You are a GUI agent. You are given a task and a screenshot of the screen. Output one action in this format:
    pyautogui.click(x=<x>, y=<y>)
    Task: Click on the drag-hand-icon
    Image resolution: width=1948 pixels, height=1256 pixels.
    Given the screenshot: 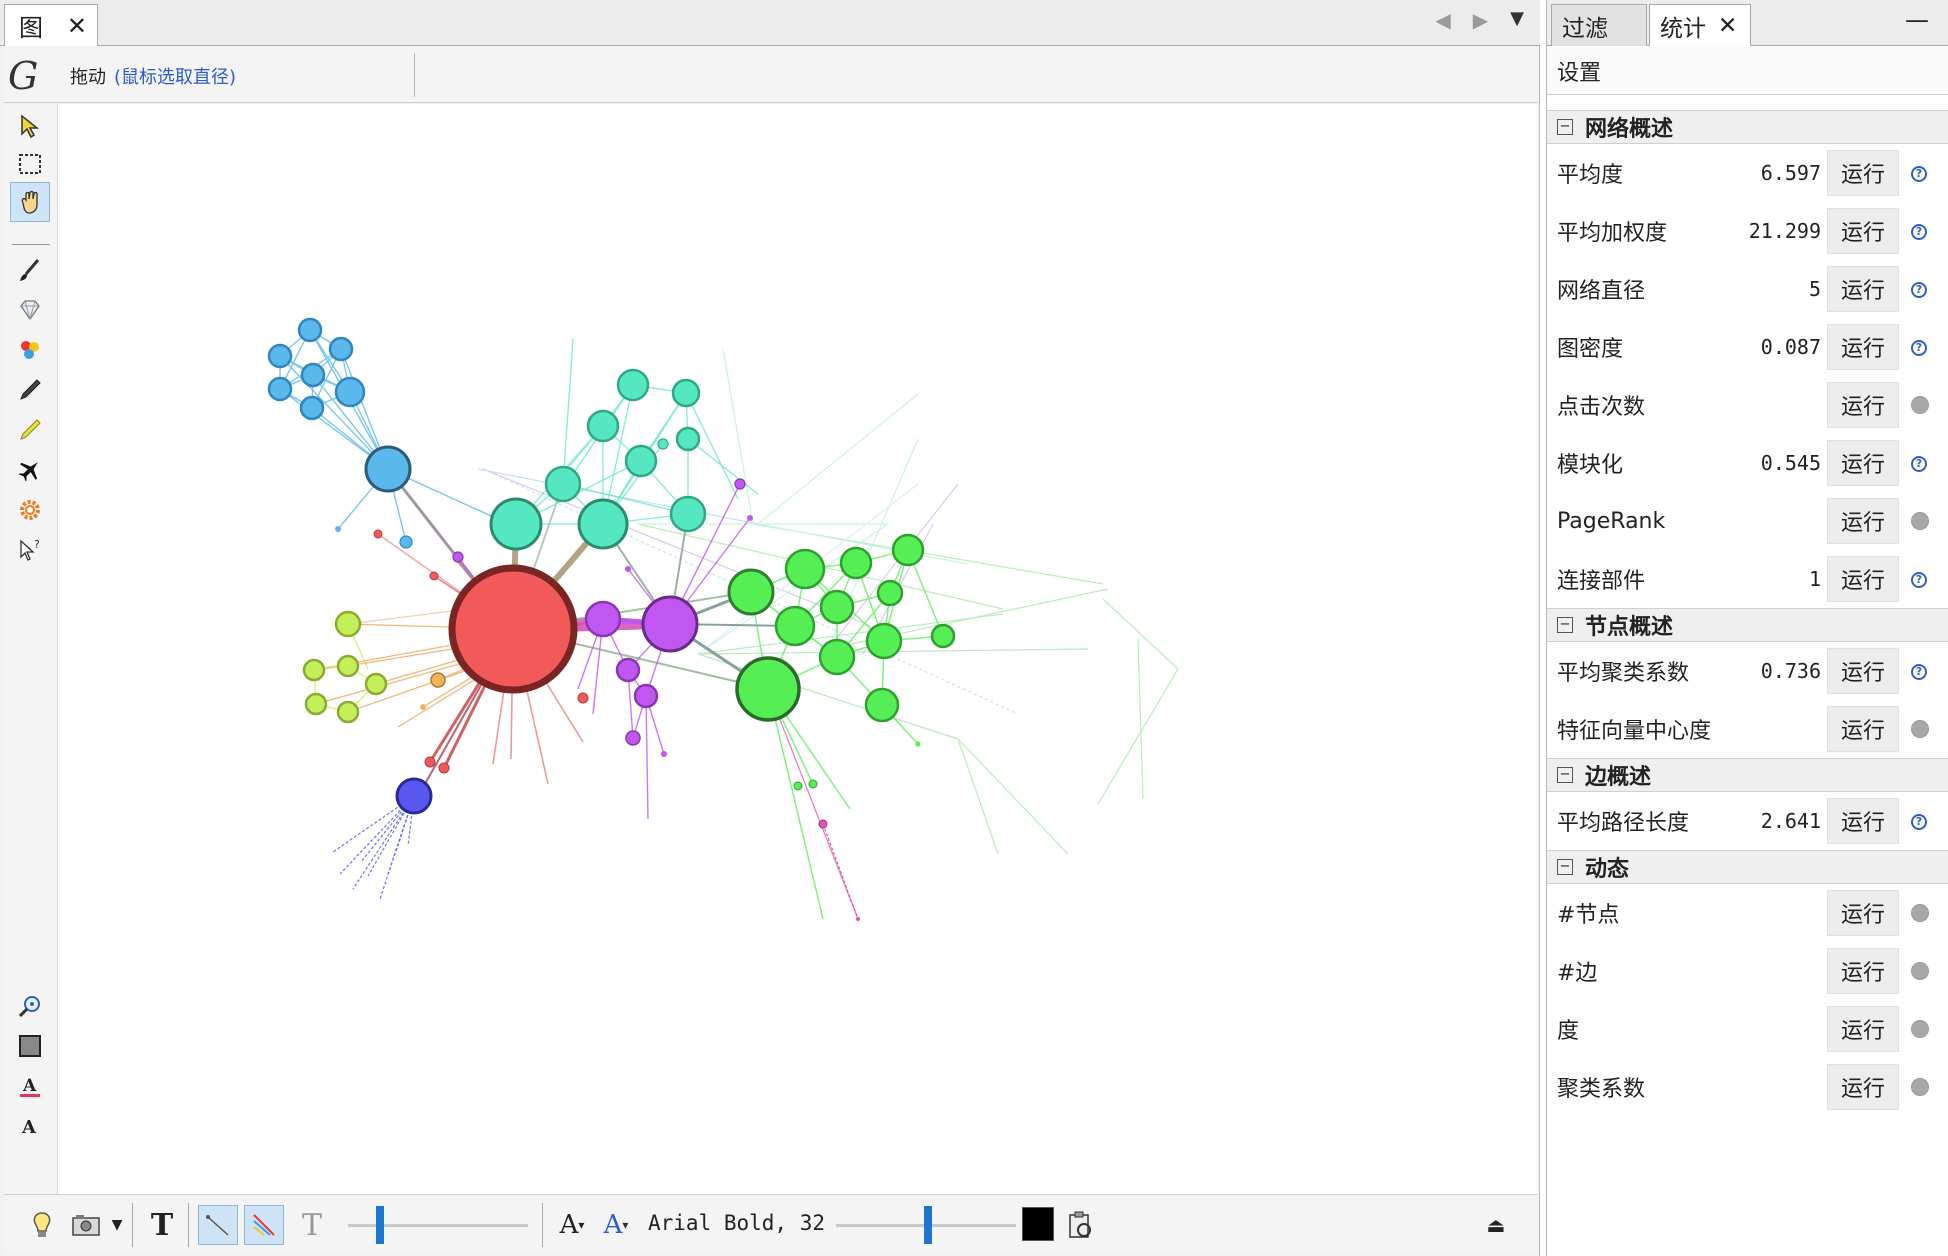 What is the action you would take?
    pyautogui.click(x=30, y=202)
    